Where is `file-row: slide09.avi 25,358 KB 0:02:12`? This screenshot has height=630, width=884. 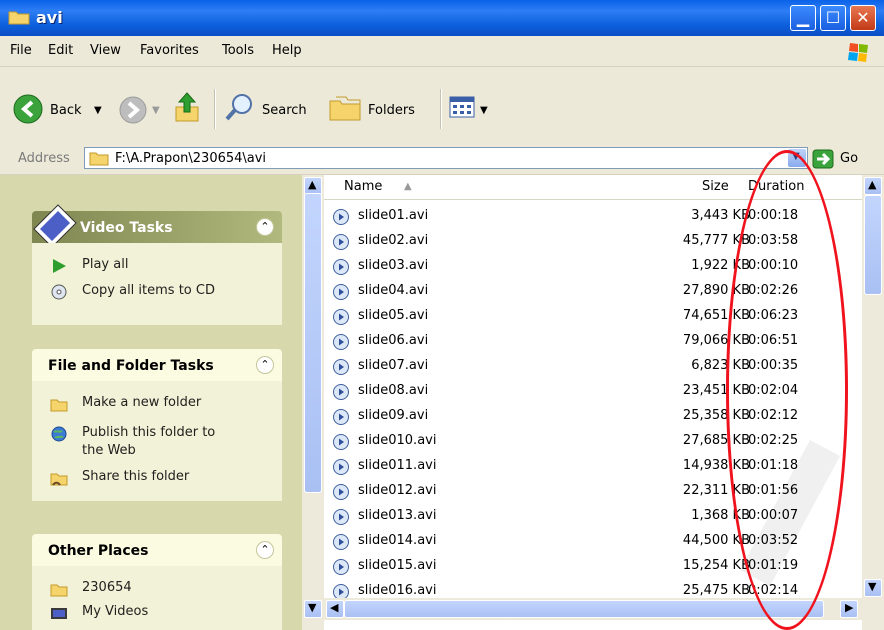 file-row: slide09.avi 25,358 KB 0:02:12 is located at coordinates (593, 416).